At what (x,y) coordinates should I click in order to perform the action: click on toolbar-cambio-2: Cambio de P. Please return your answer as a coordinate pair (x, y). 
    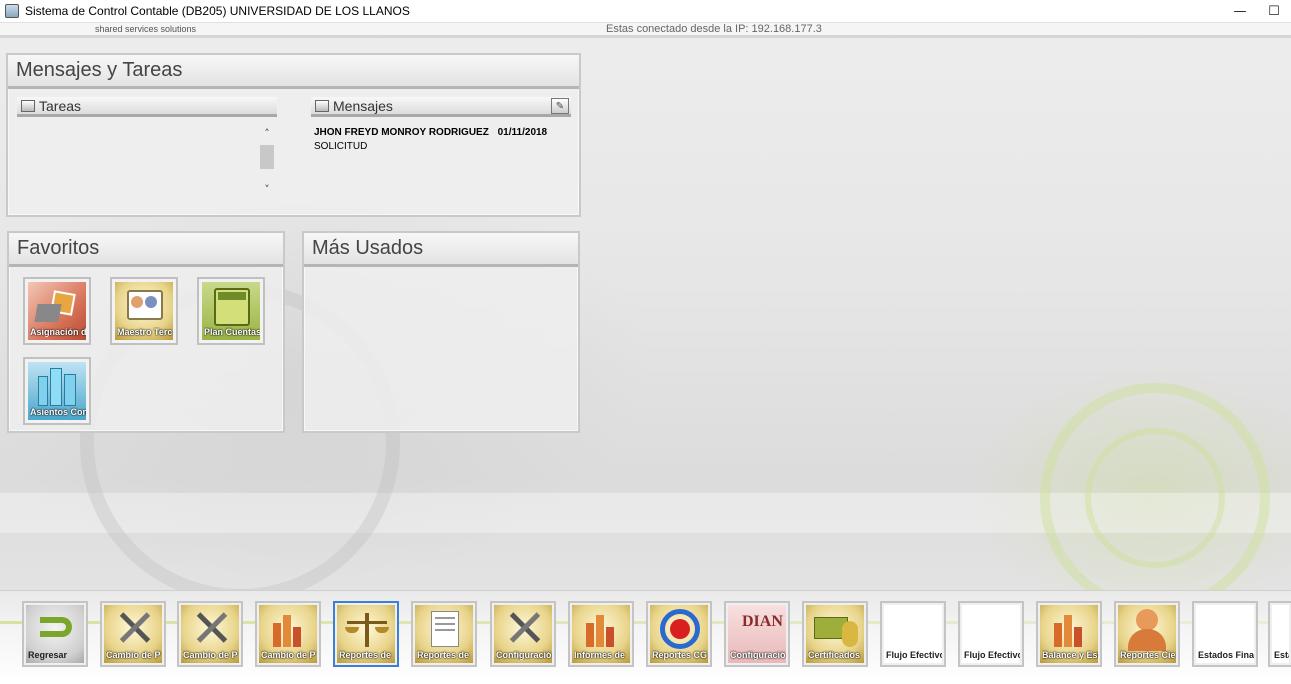
    Looking at the image, I should click on (210, 634).